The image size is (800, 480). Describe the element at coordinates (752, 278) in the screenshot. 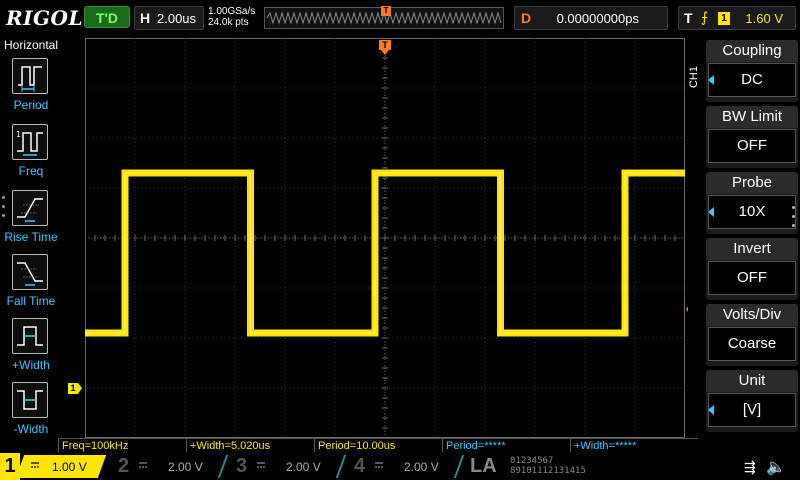

I see `menu-invert-value: OFF` at that location.